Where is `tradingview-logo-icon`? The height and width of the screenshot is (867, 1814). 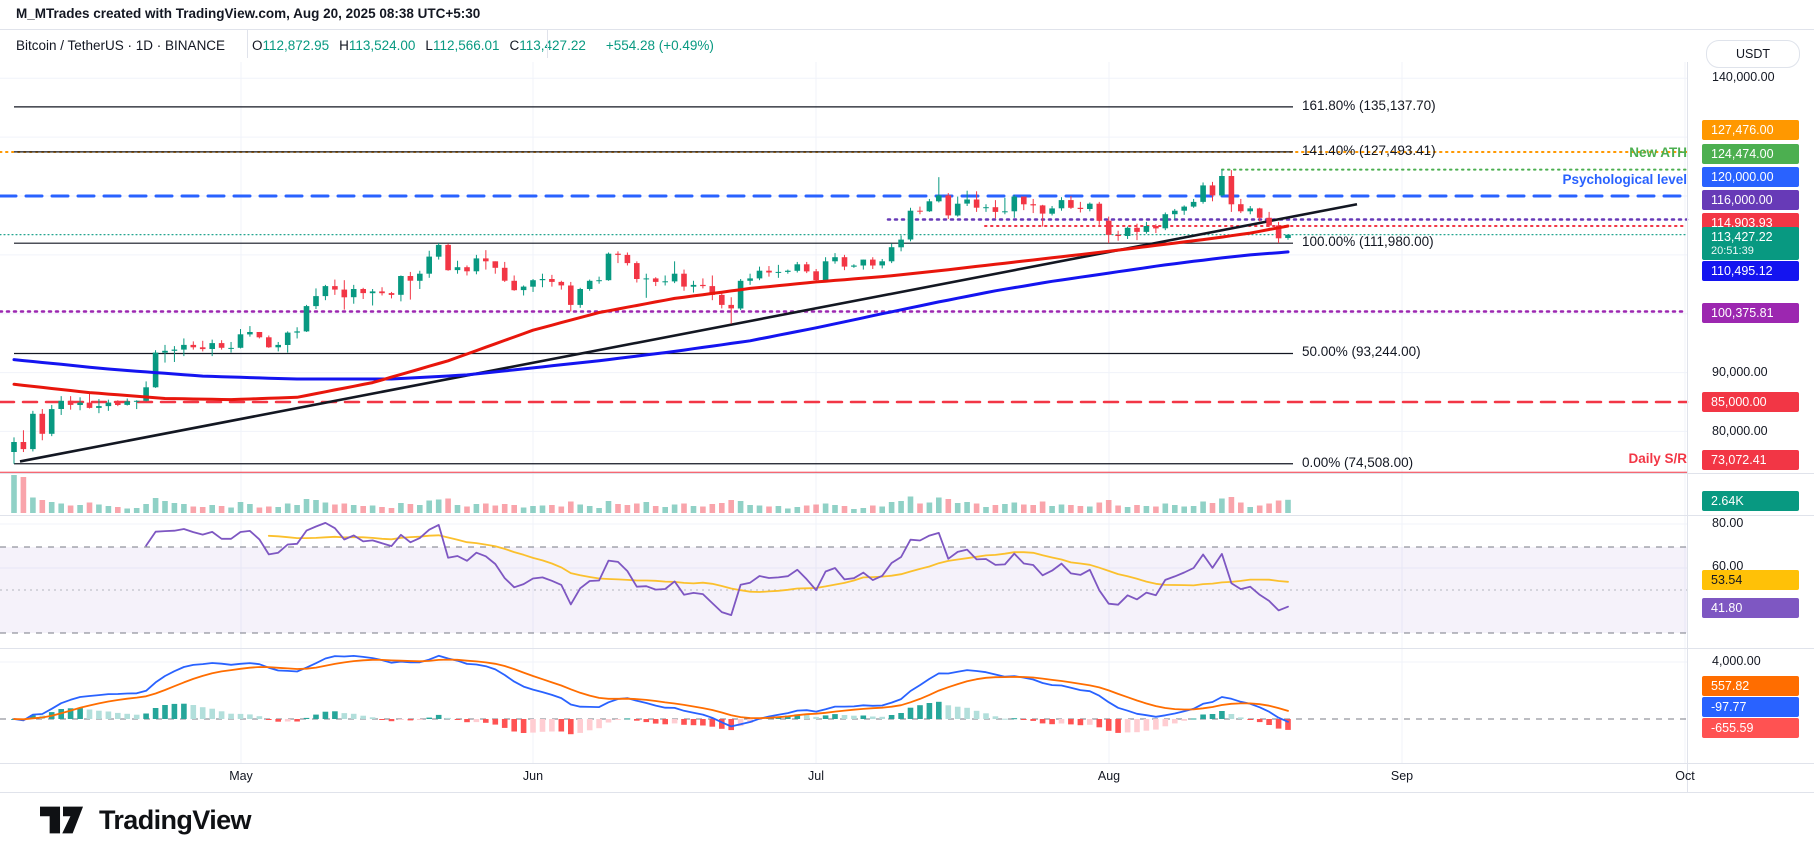
tradingview-logo-icon is located at coordinates (62, 820).